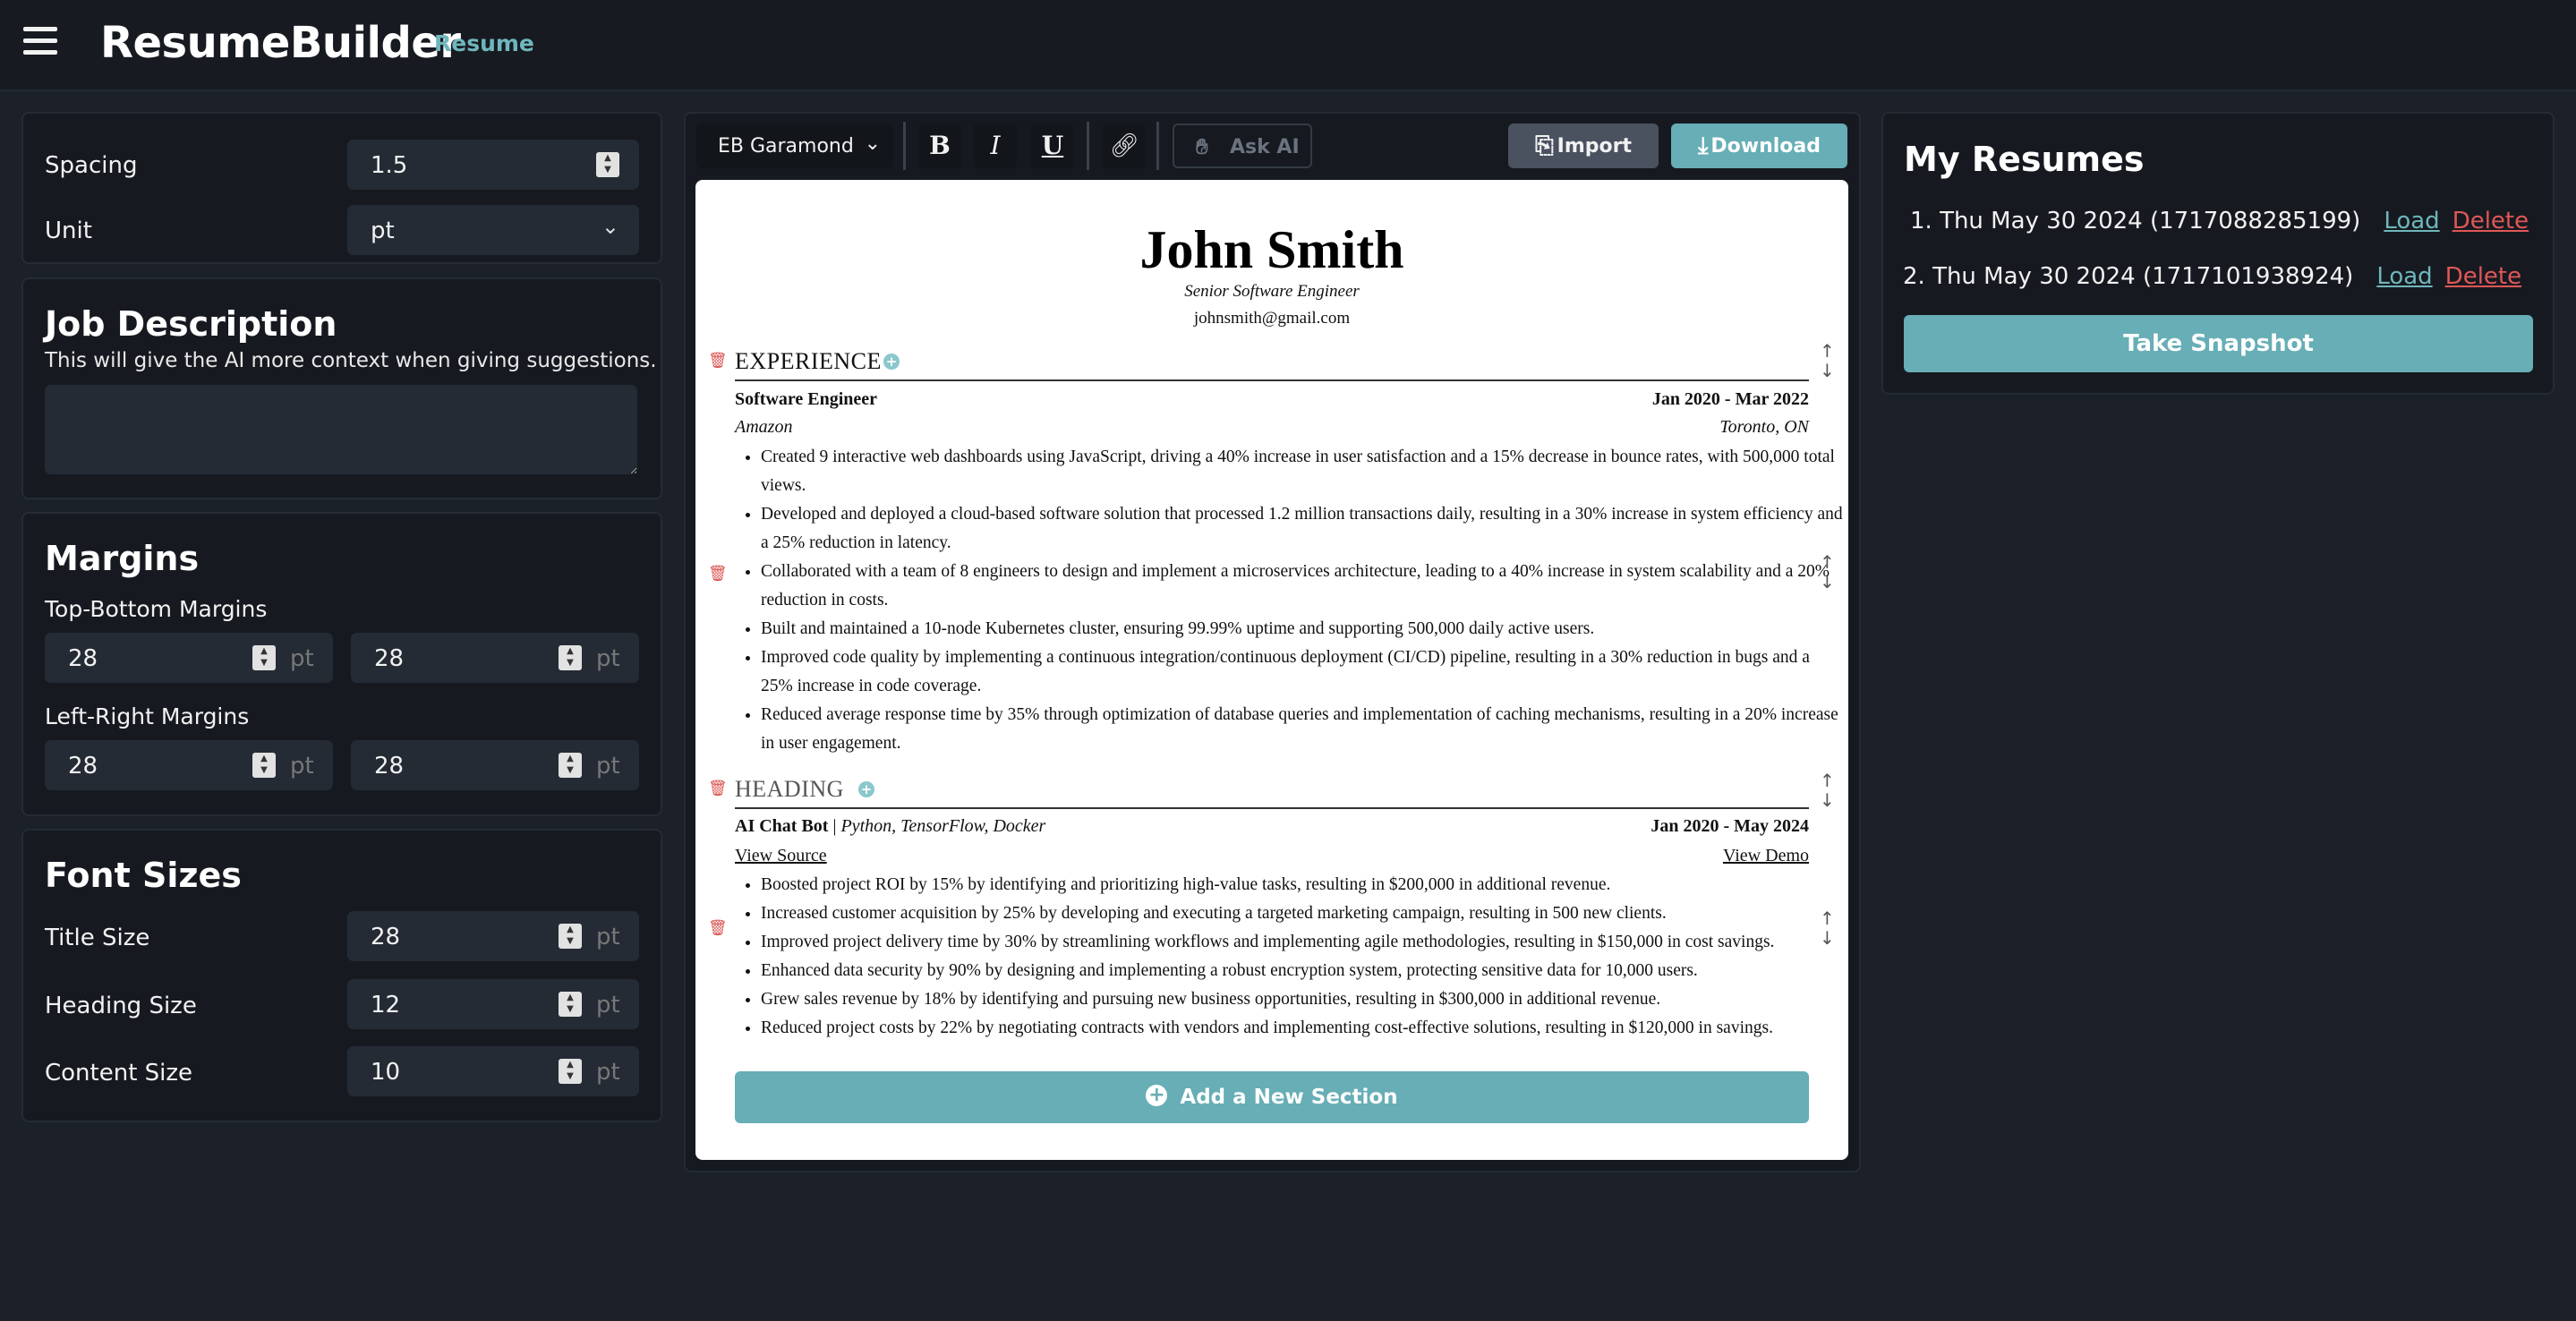 The height and width of the screenshot is (1321, 2576). I want to click on title-size-input: 28 ▲ ▼ pt, so click(493, 936).